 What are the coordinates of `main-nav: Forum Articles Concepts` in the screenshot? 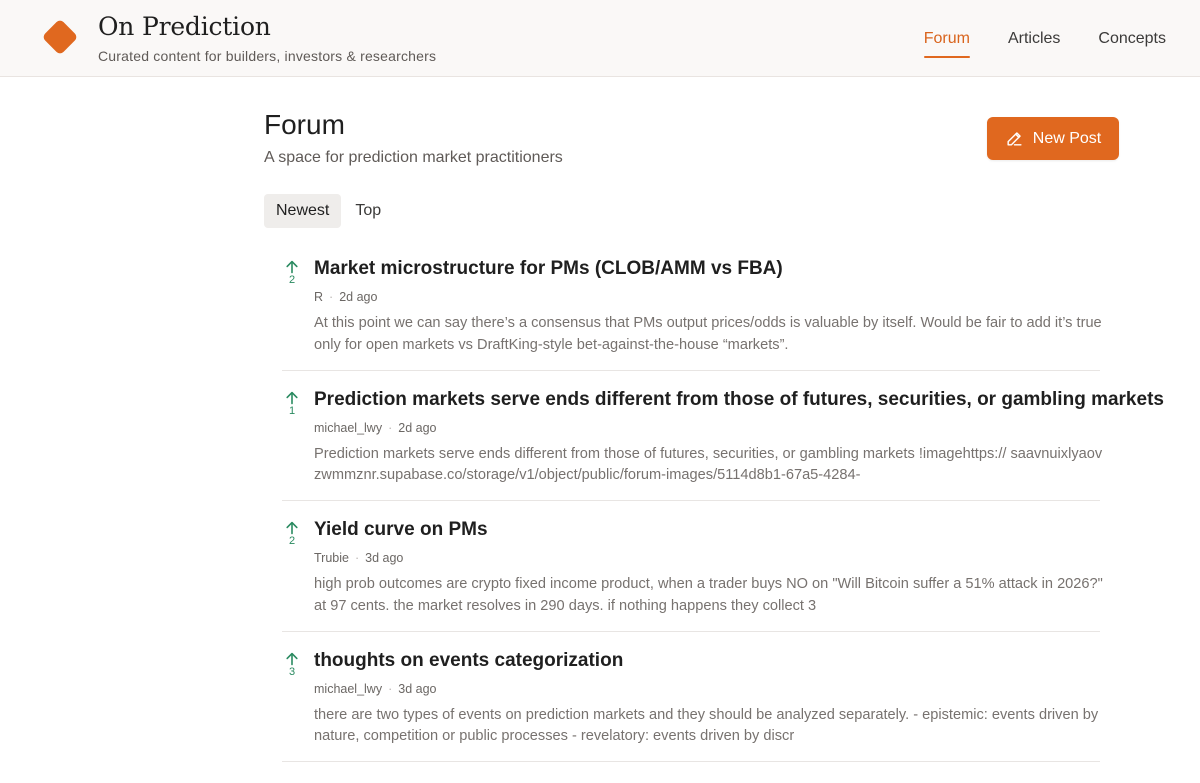 It's located at (1044, 44).